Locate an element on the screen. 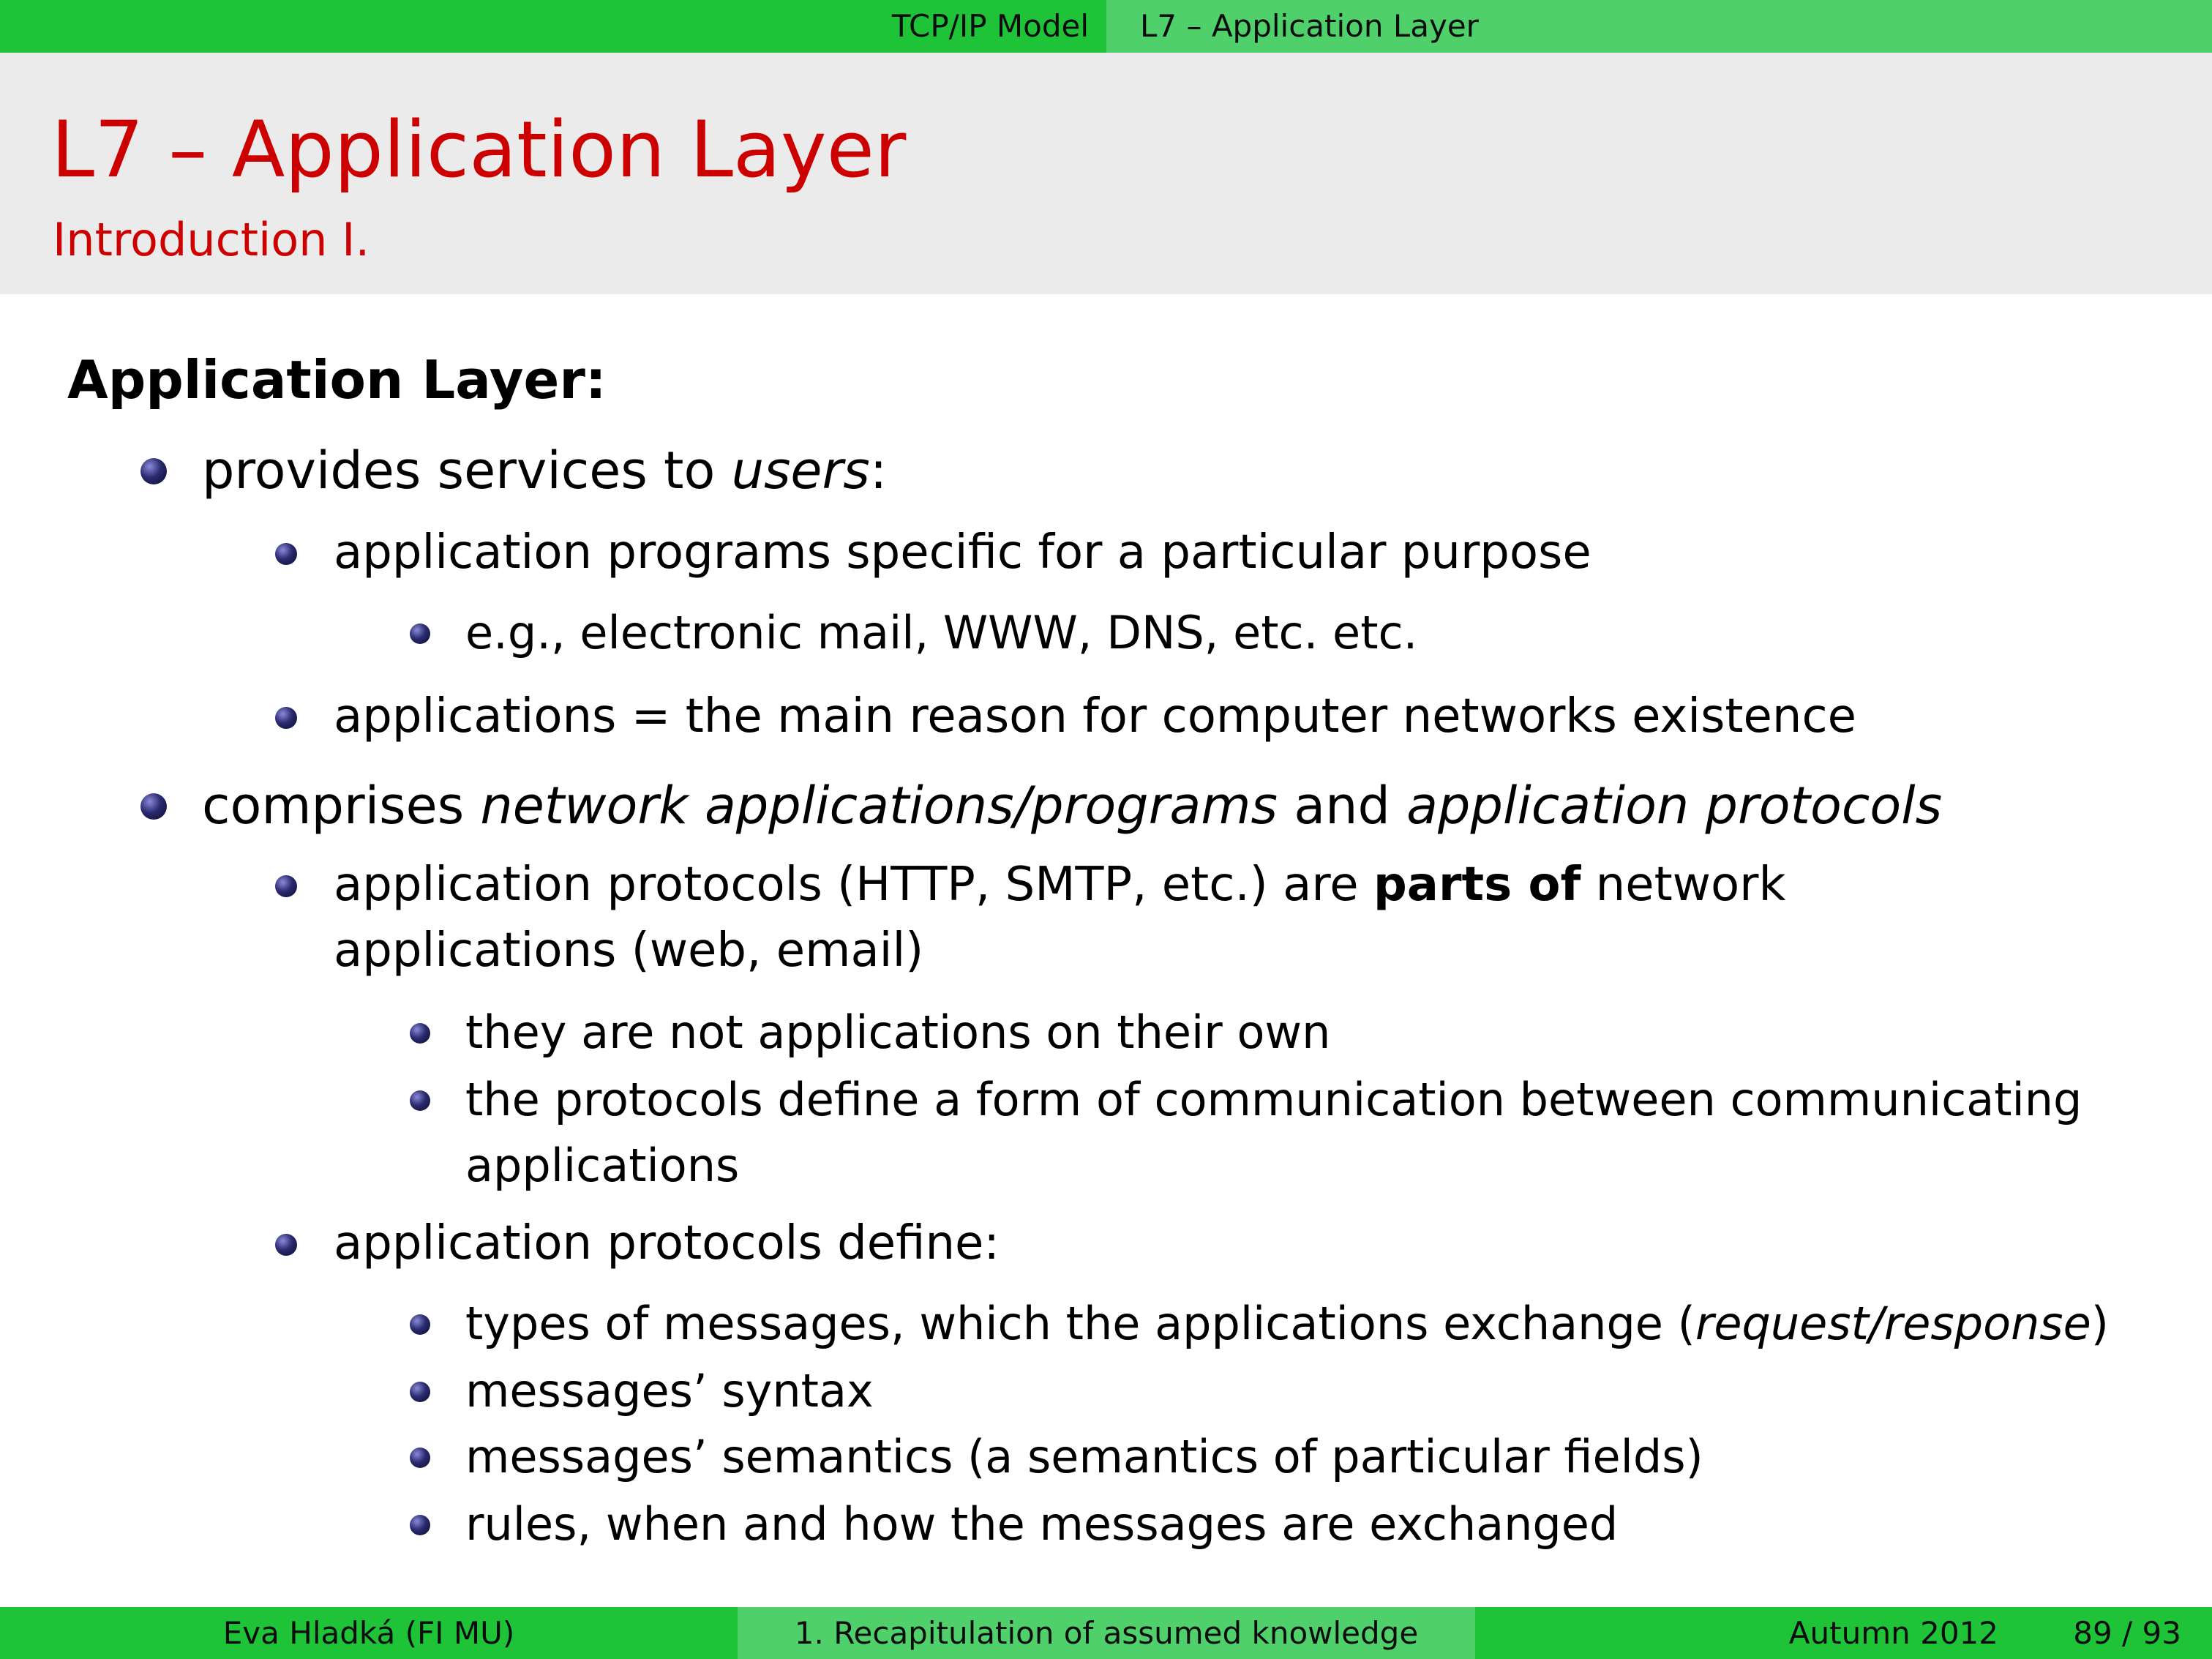 Image resolution: width=2212 pixels, height=1659 pixels. item-emphasis: users is located at coordinates (800, 471).